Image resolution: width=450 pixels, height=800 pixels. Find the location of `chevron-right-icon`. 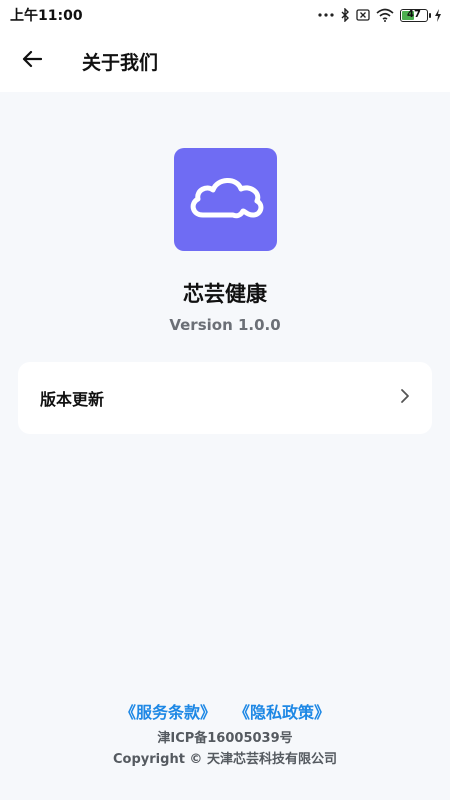

chevron-right-icon is located at coordinates (405, 398).